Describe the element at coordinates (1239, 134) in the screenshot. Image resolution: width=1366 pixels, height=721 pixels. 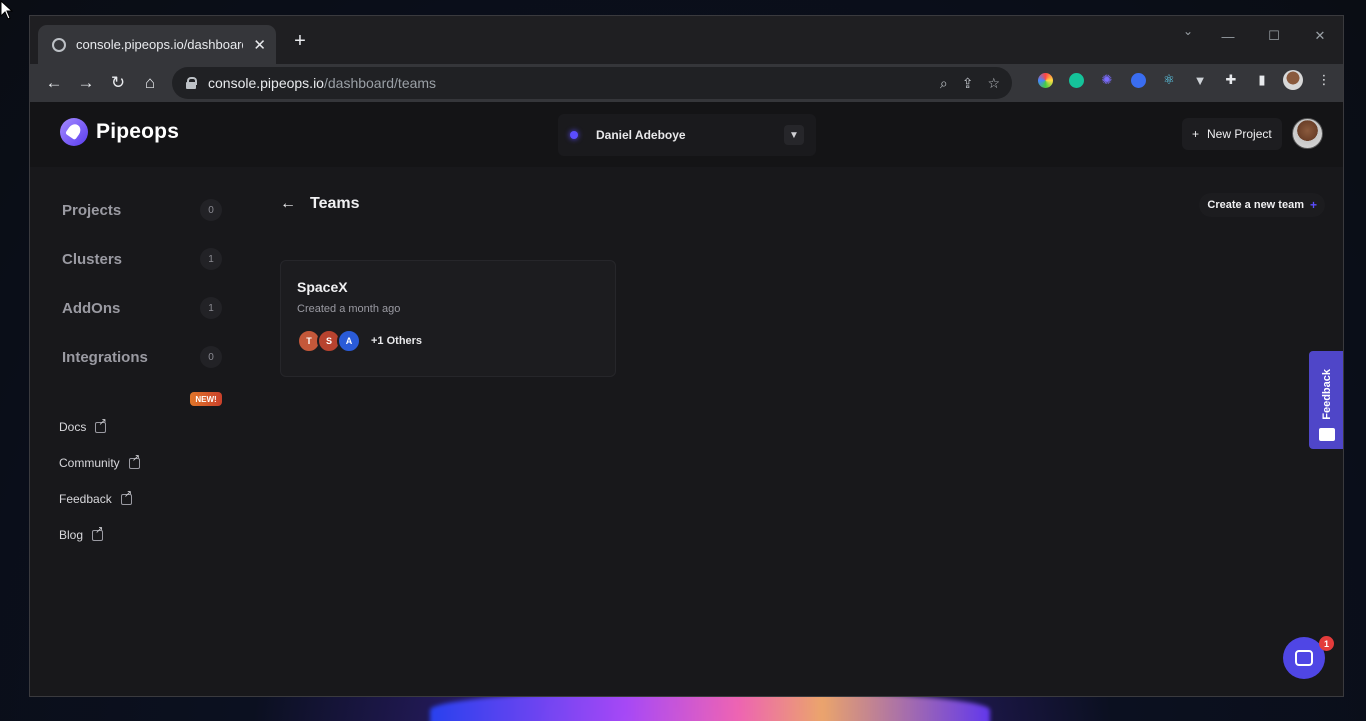
I see `new-project-label: New Project` at that location.